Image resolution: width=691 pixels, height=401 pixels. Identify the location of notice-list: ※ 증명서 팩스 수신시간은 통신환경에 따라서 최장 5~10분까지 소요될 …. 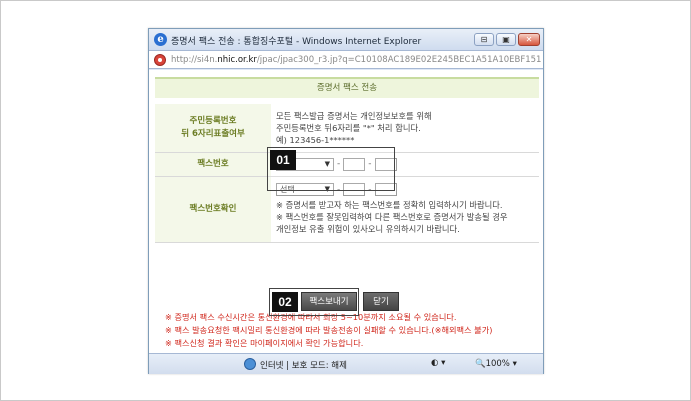
(328, 330).